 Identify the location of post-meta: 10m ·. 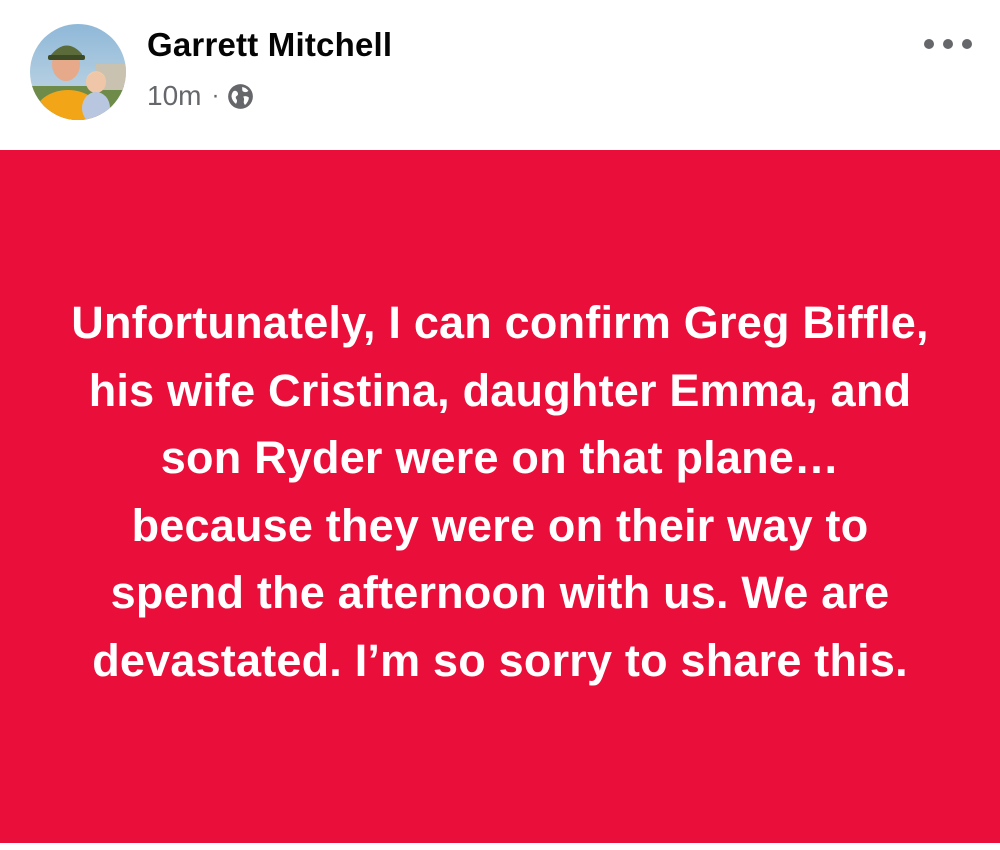
(200, 96).